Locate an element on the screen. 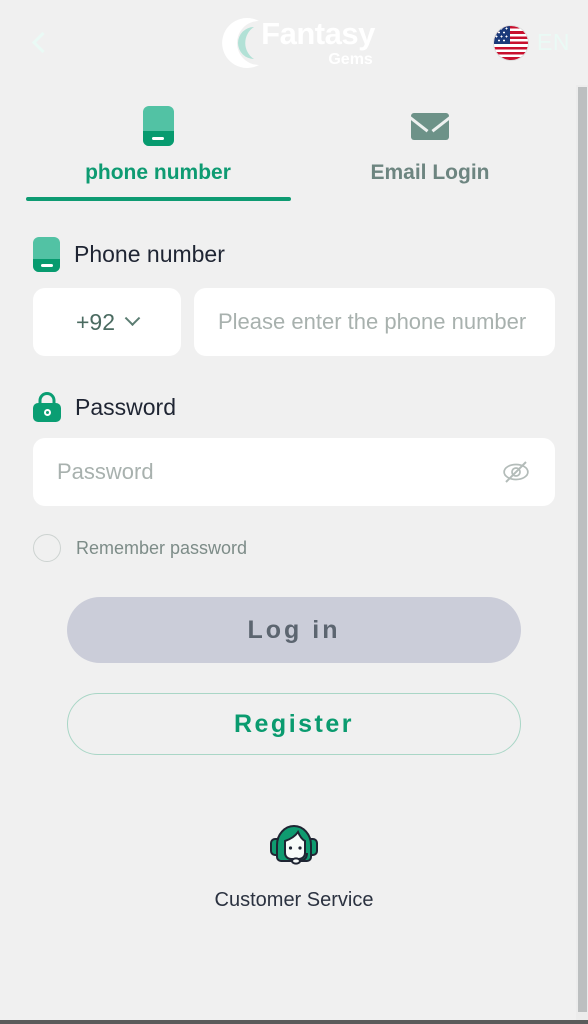  us-flag-icon is located at coordinates (511, 42).